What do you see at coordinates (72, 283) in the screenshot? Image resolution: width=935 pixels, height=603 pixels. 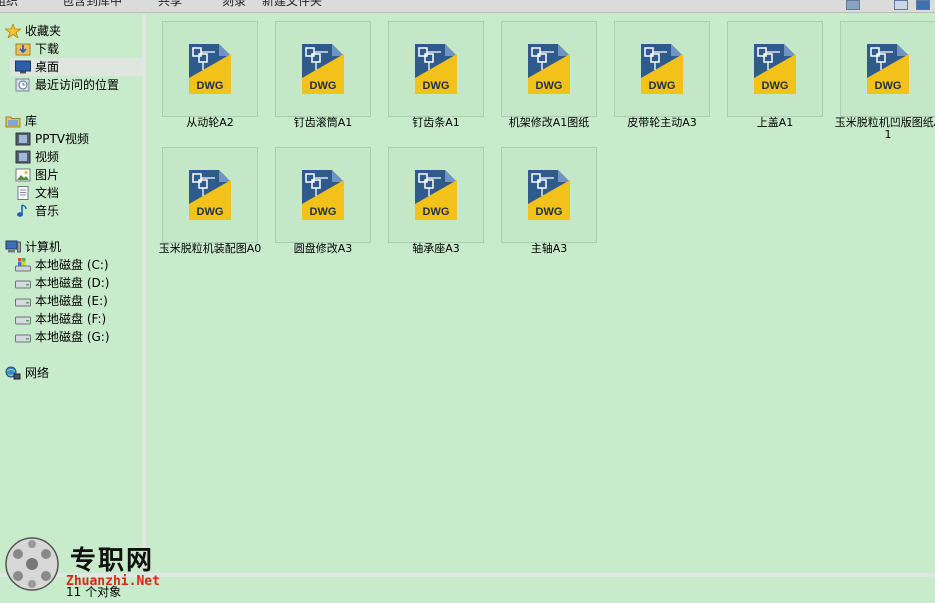 I see `nav-drive-label: 本地磁盘 (D:)` at bounding box center [72, 283].